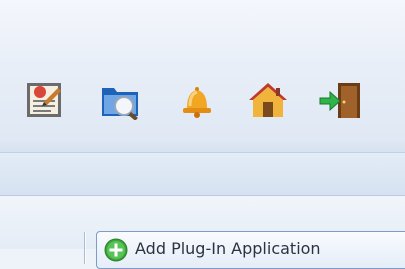 The image size is (405, 269). I want to click on add-plugin-application-button: Add Plug-In Application, so click(250, 250).